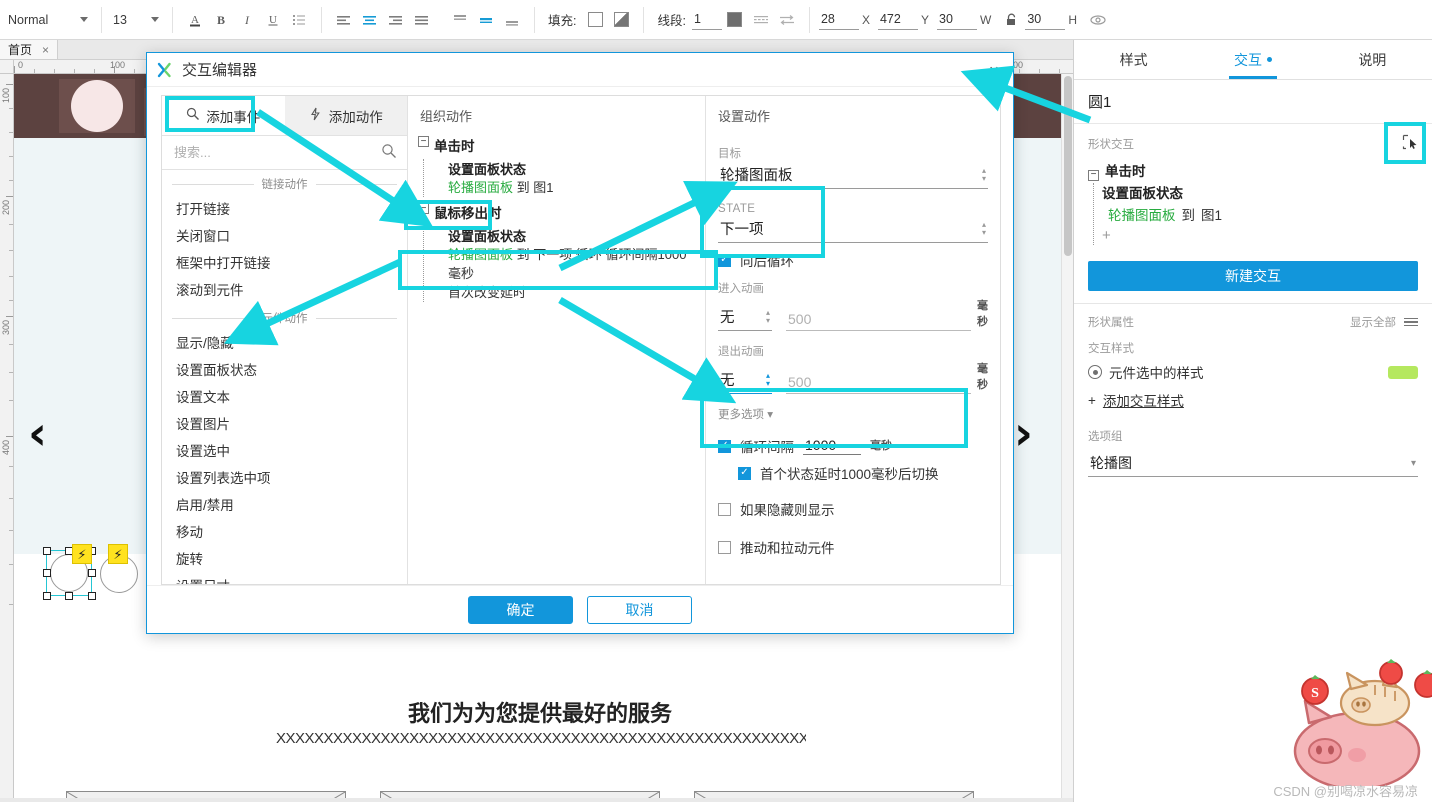 This screenshot has height=802, width=1432. I want to click on action-item-set-text: 设置文本, so click(284, 397).